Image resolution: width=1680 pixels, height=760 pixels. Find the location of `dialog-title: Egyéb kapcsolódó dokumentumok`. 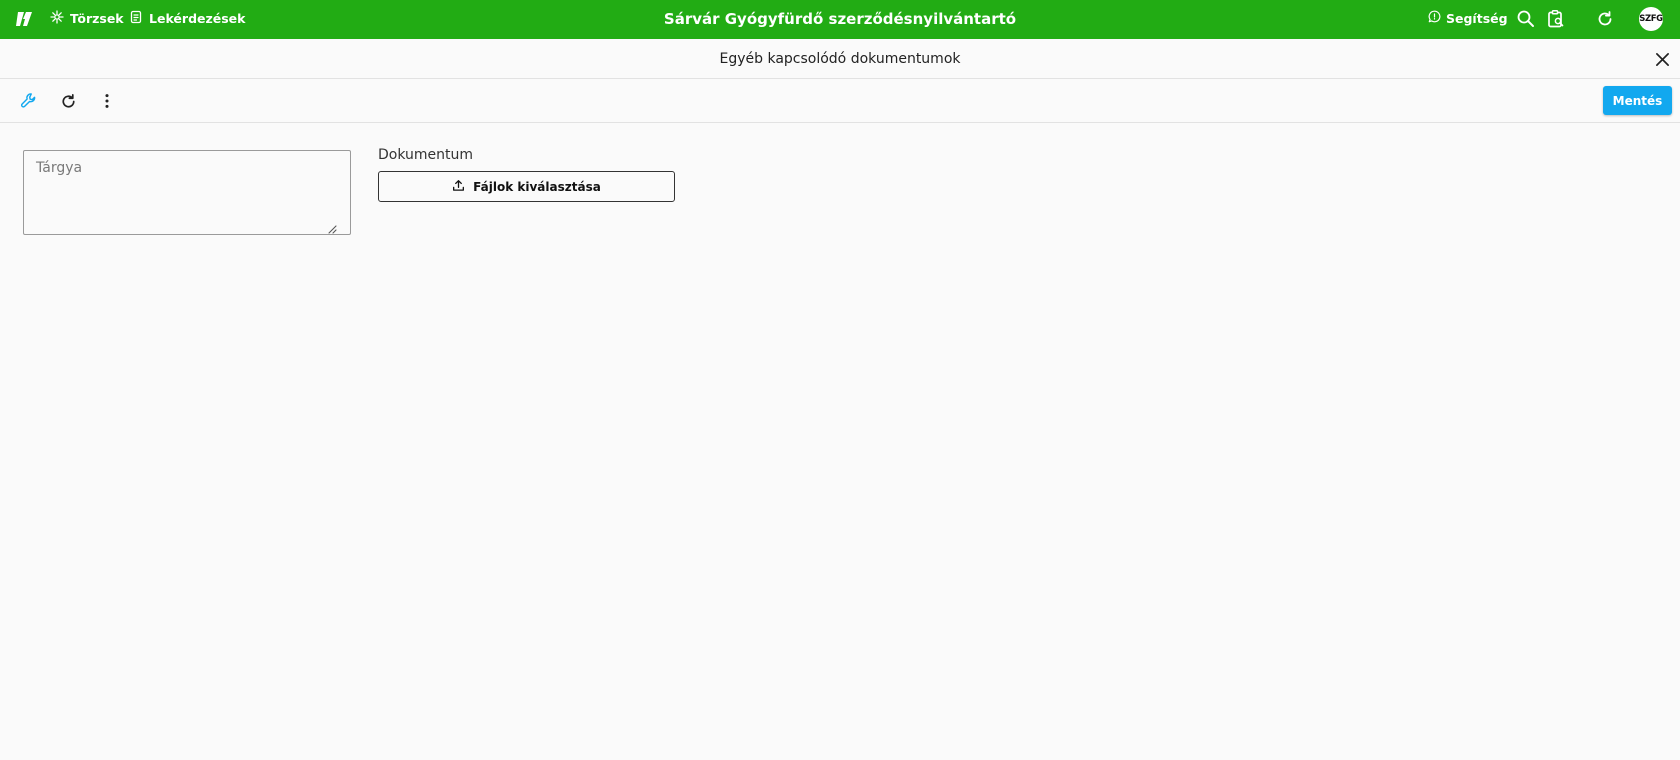

dialog-title: Egyéb kapcsolódó dokumentumok is located at coordinates (840, 59).